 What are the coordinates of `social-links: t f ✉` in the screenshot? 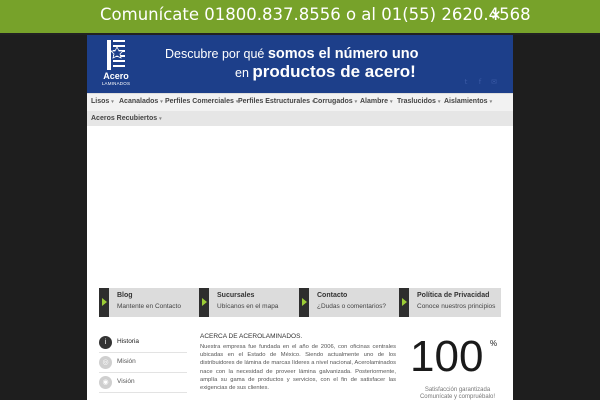 It's located at (484, 77).